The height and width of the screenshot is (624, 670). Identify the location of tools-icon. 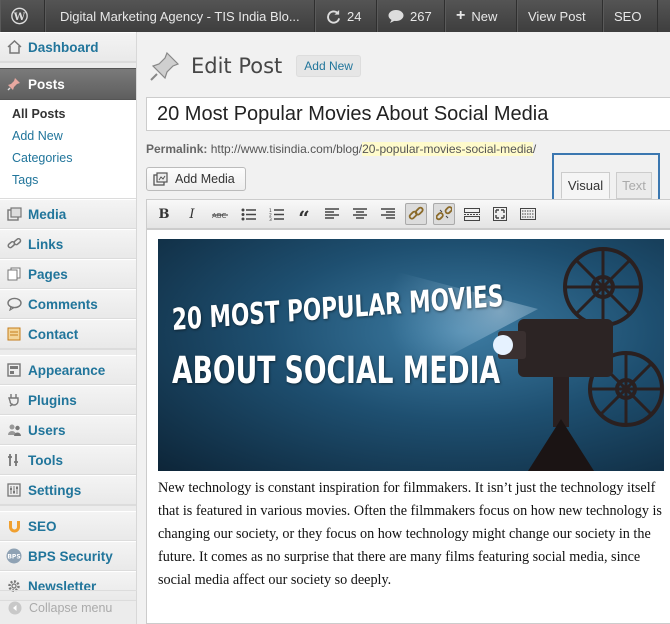
(14, 460).